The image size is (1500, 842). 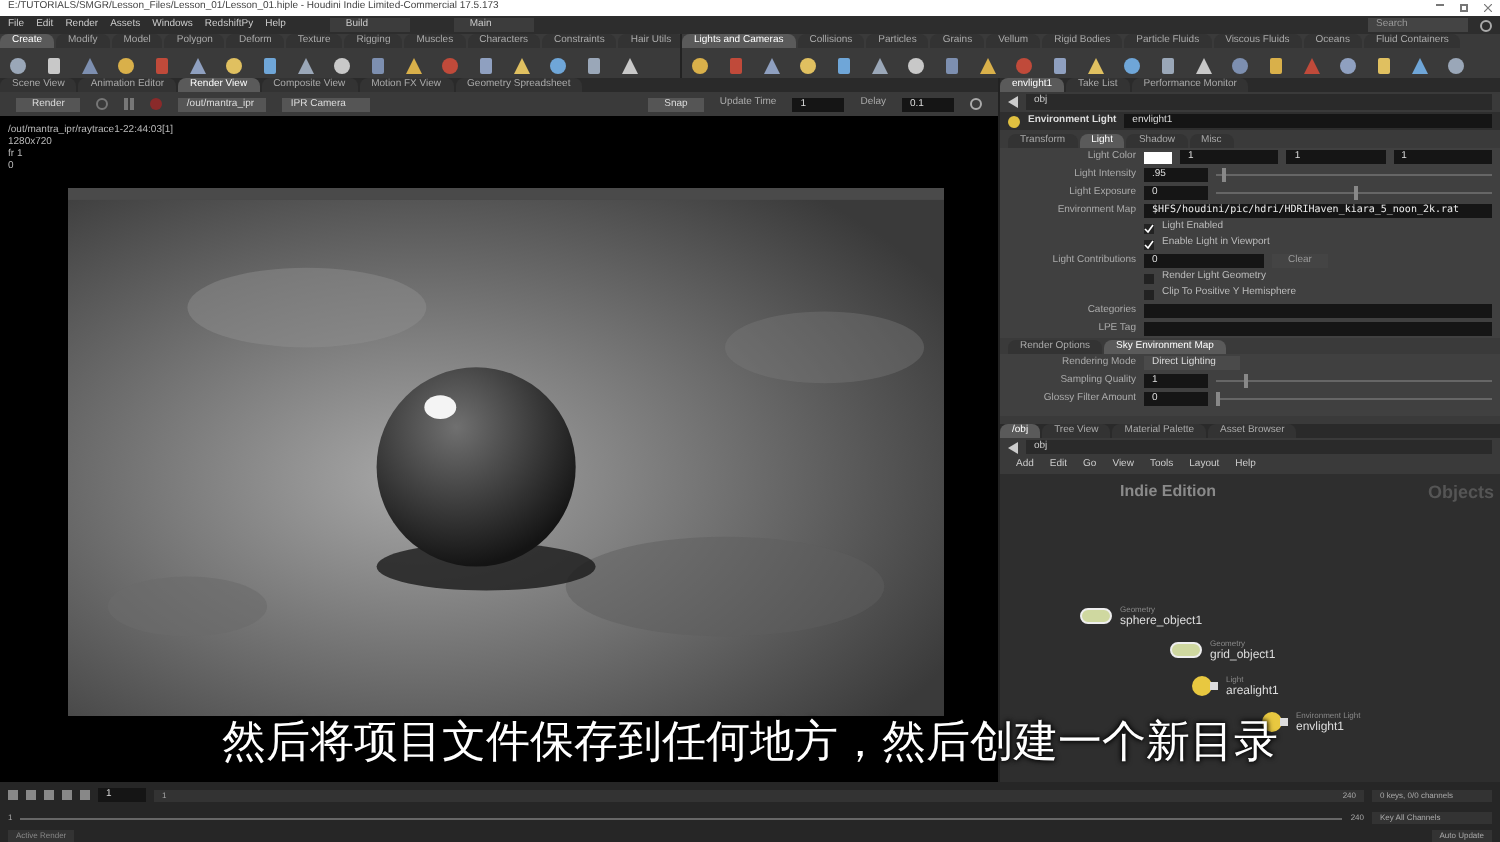 I want to click on light-node-icon, so click(x=1204, y=686).